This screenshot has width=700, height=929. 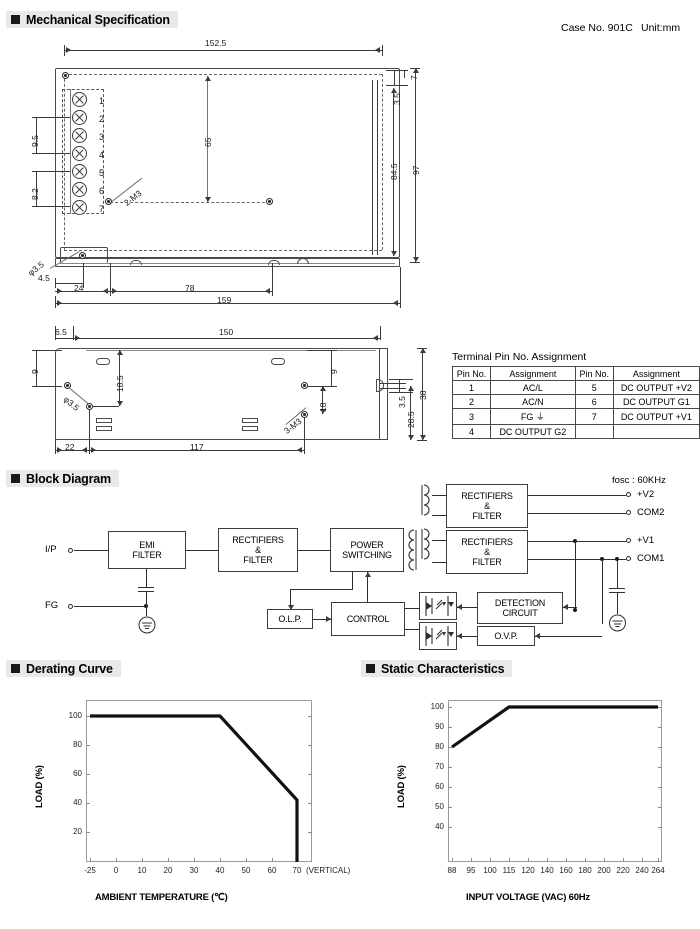 I want to click on output-label-v1: +V1, so click(x=646, y=540).